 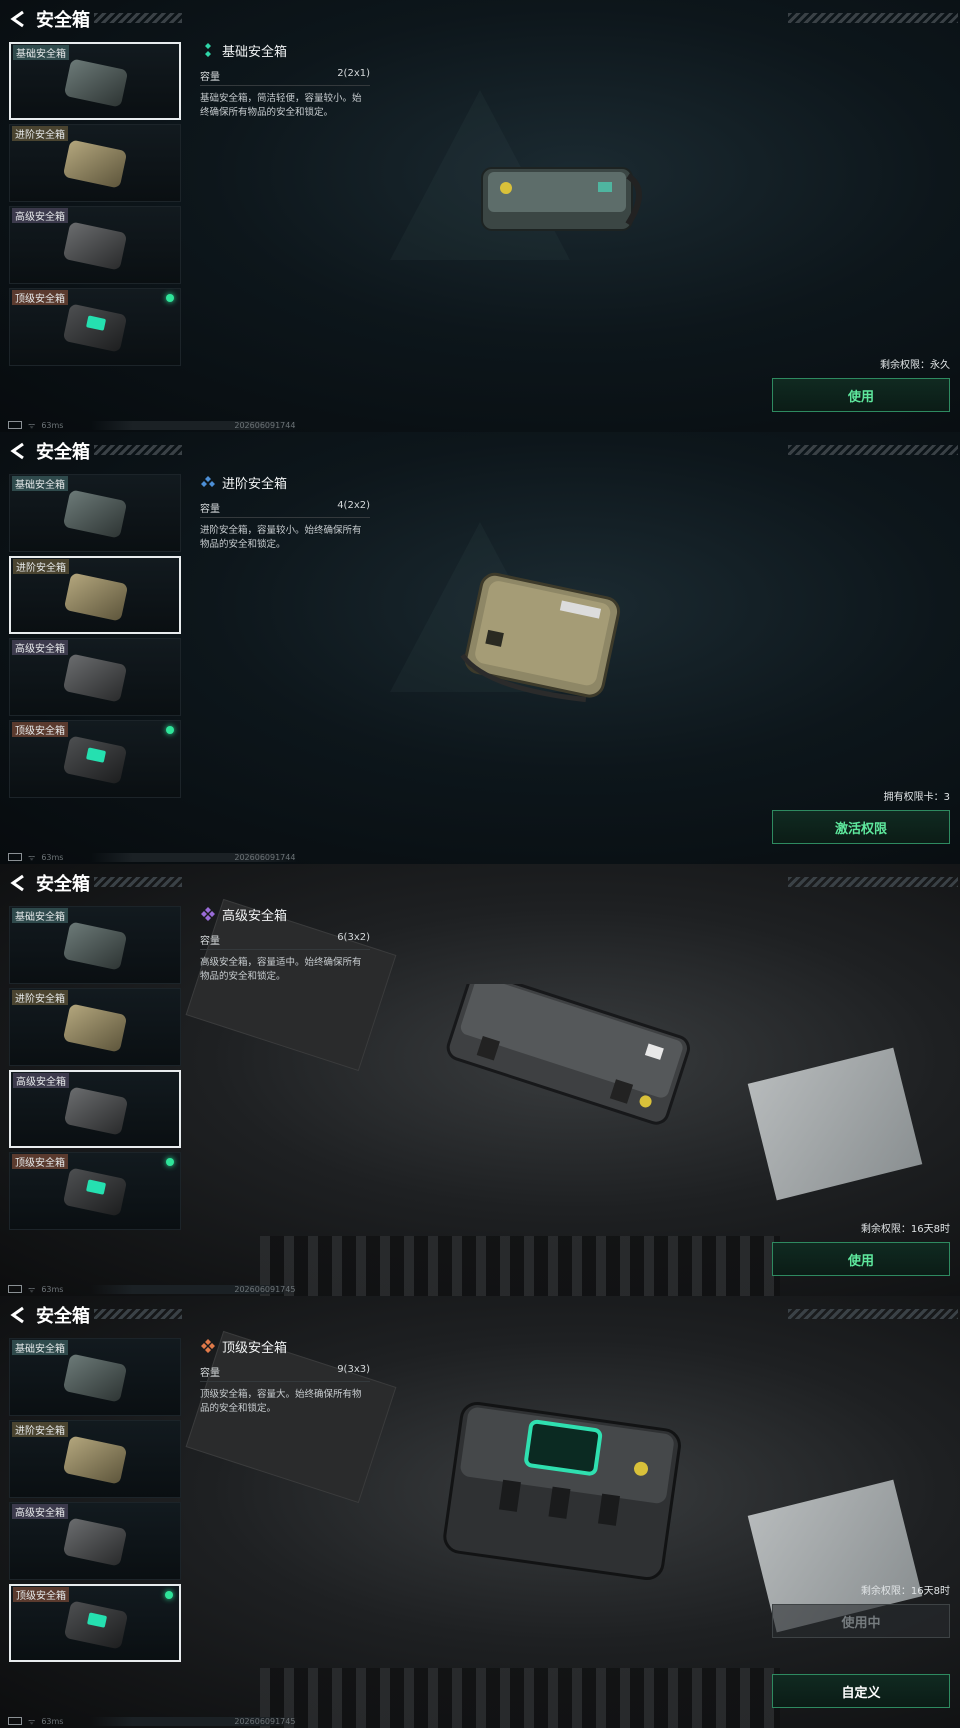 What do you see at coordinates (255, 916) in the screenshot?
I see `case-name: 高级安全箱` at bounding box center [255, 916].